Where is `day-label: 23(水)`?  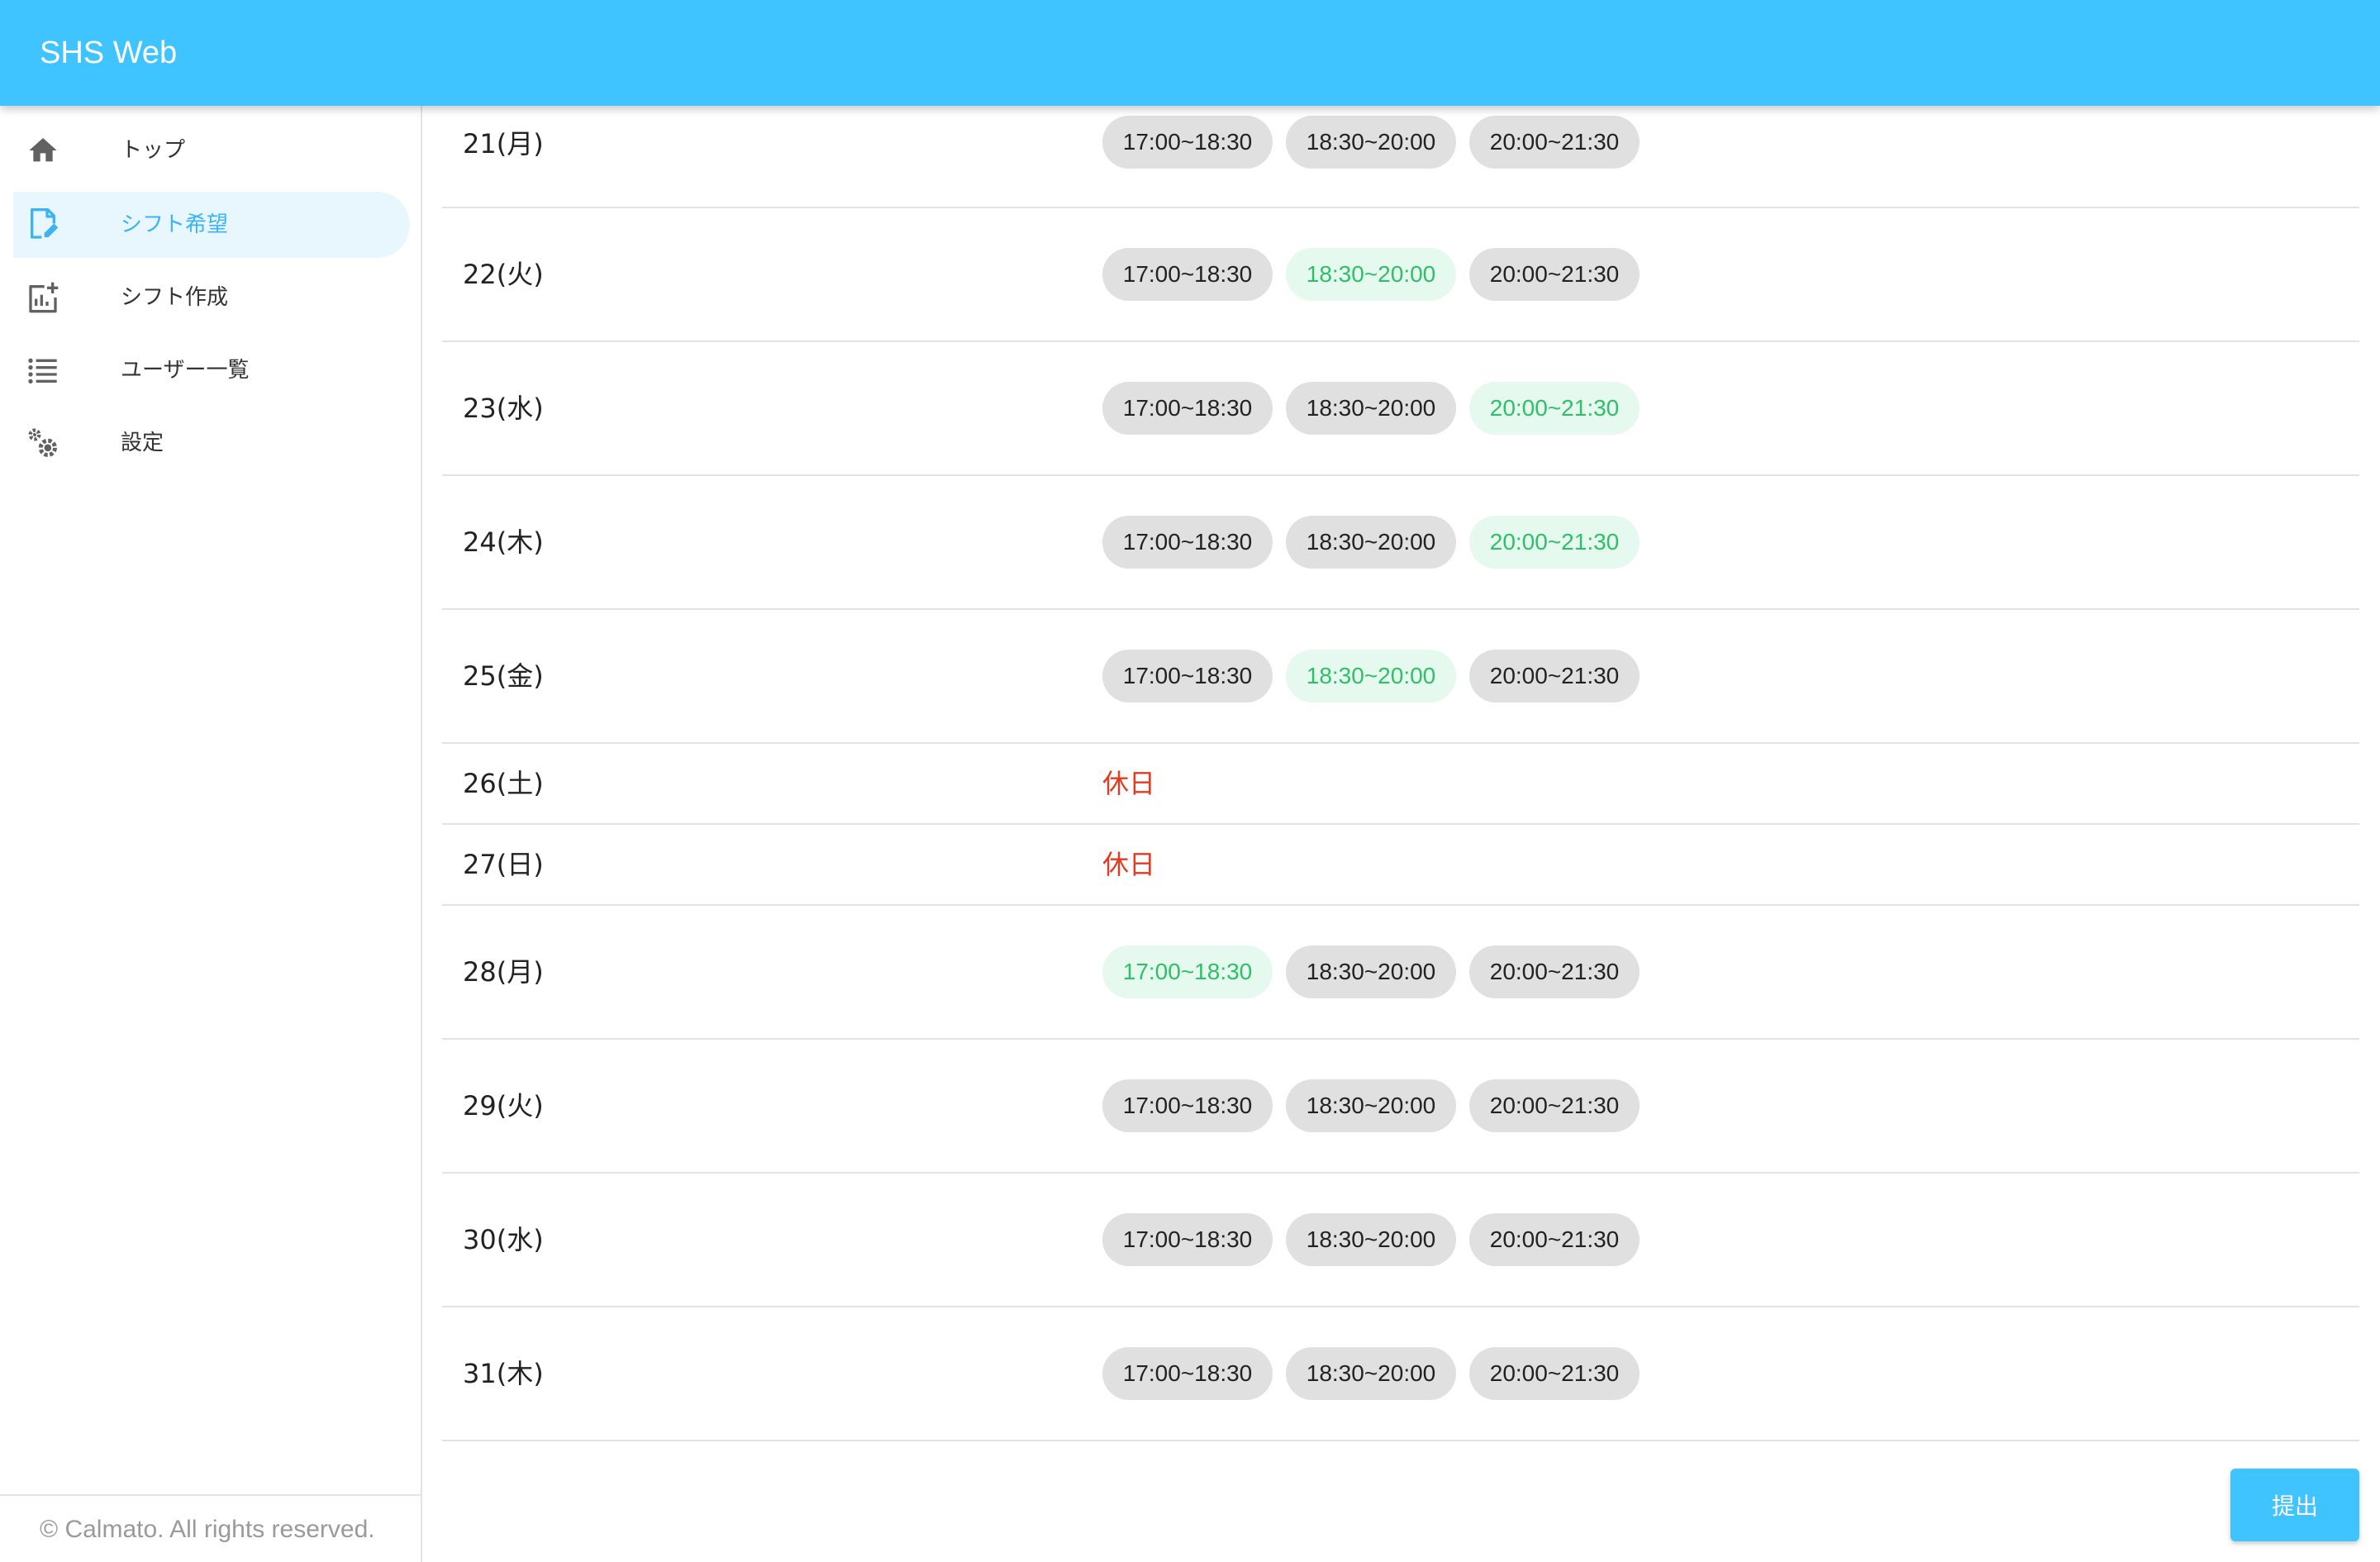
day-label: 23(水) is located at coordinates (503, 408).